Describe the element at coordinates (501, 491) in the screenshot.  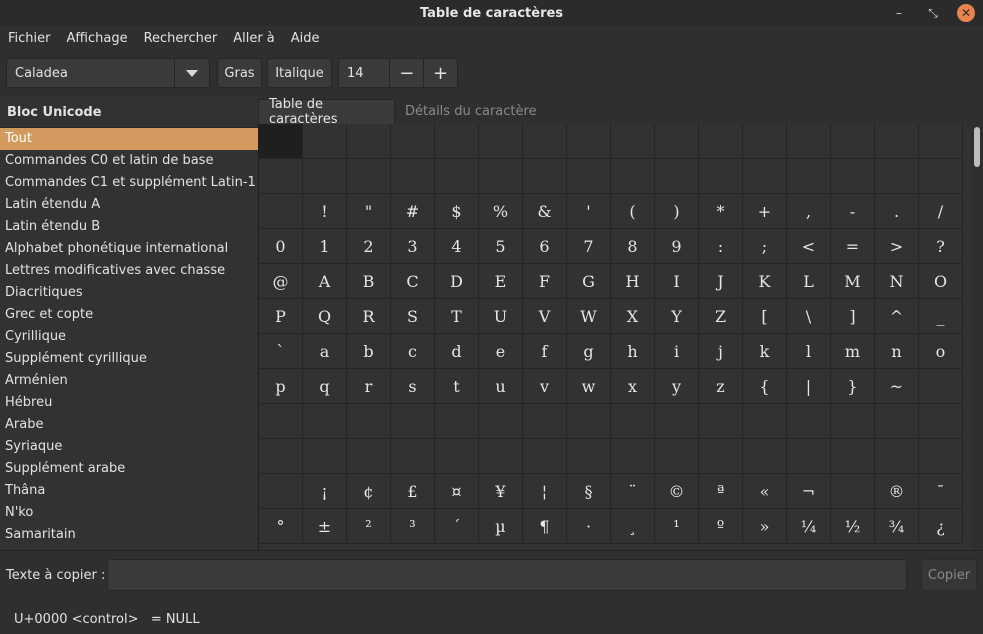
I see `char-cell: ¥` at that location.